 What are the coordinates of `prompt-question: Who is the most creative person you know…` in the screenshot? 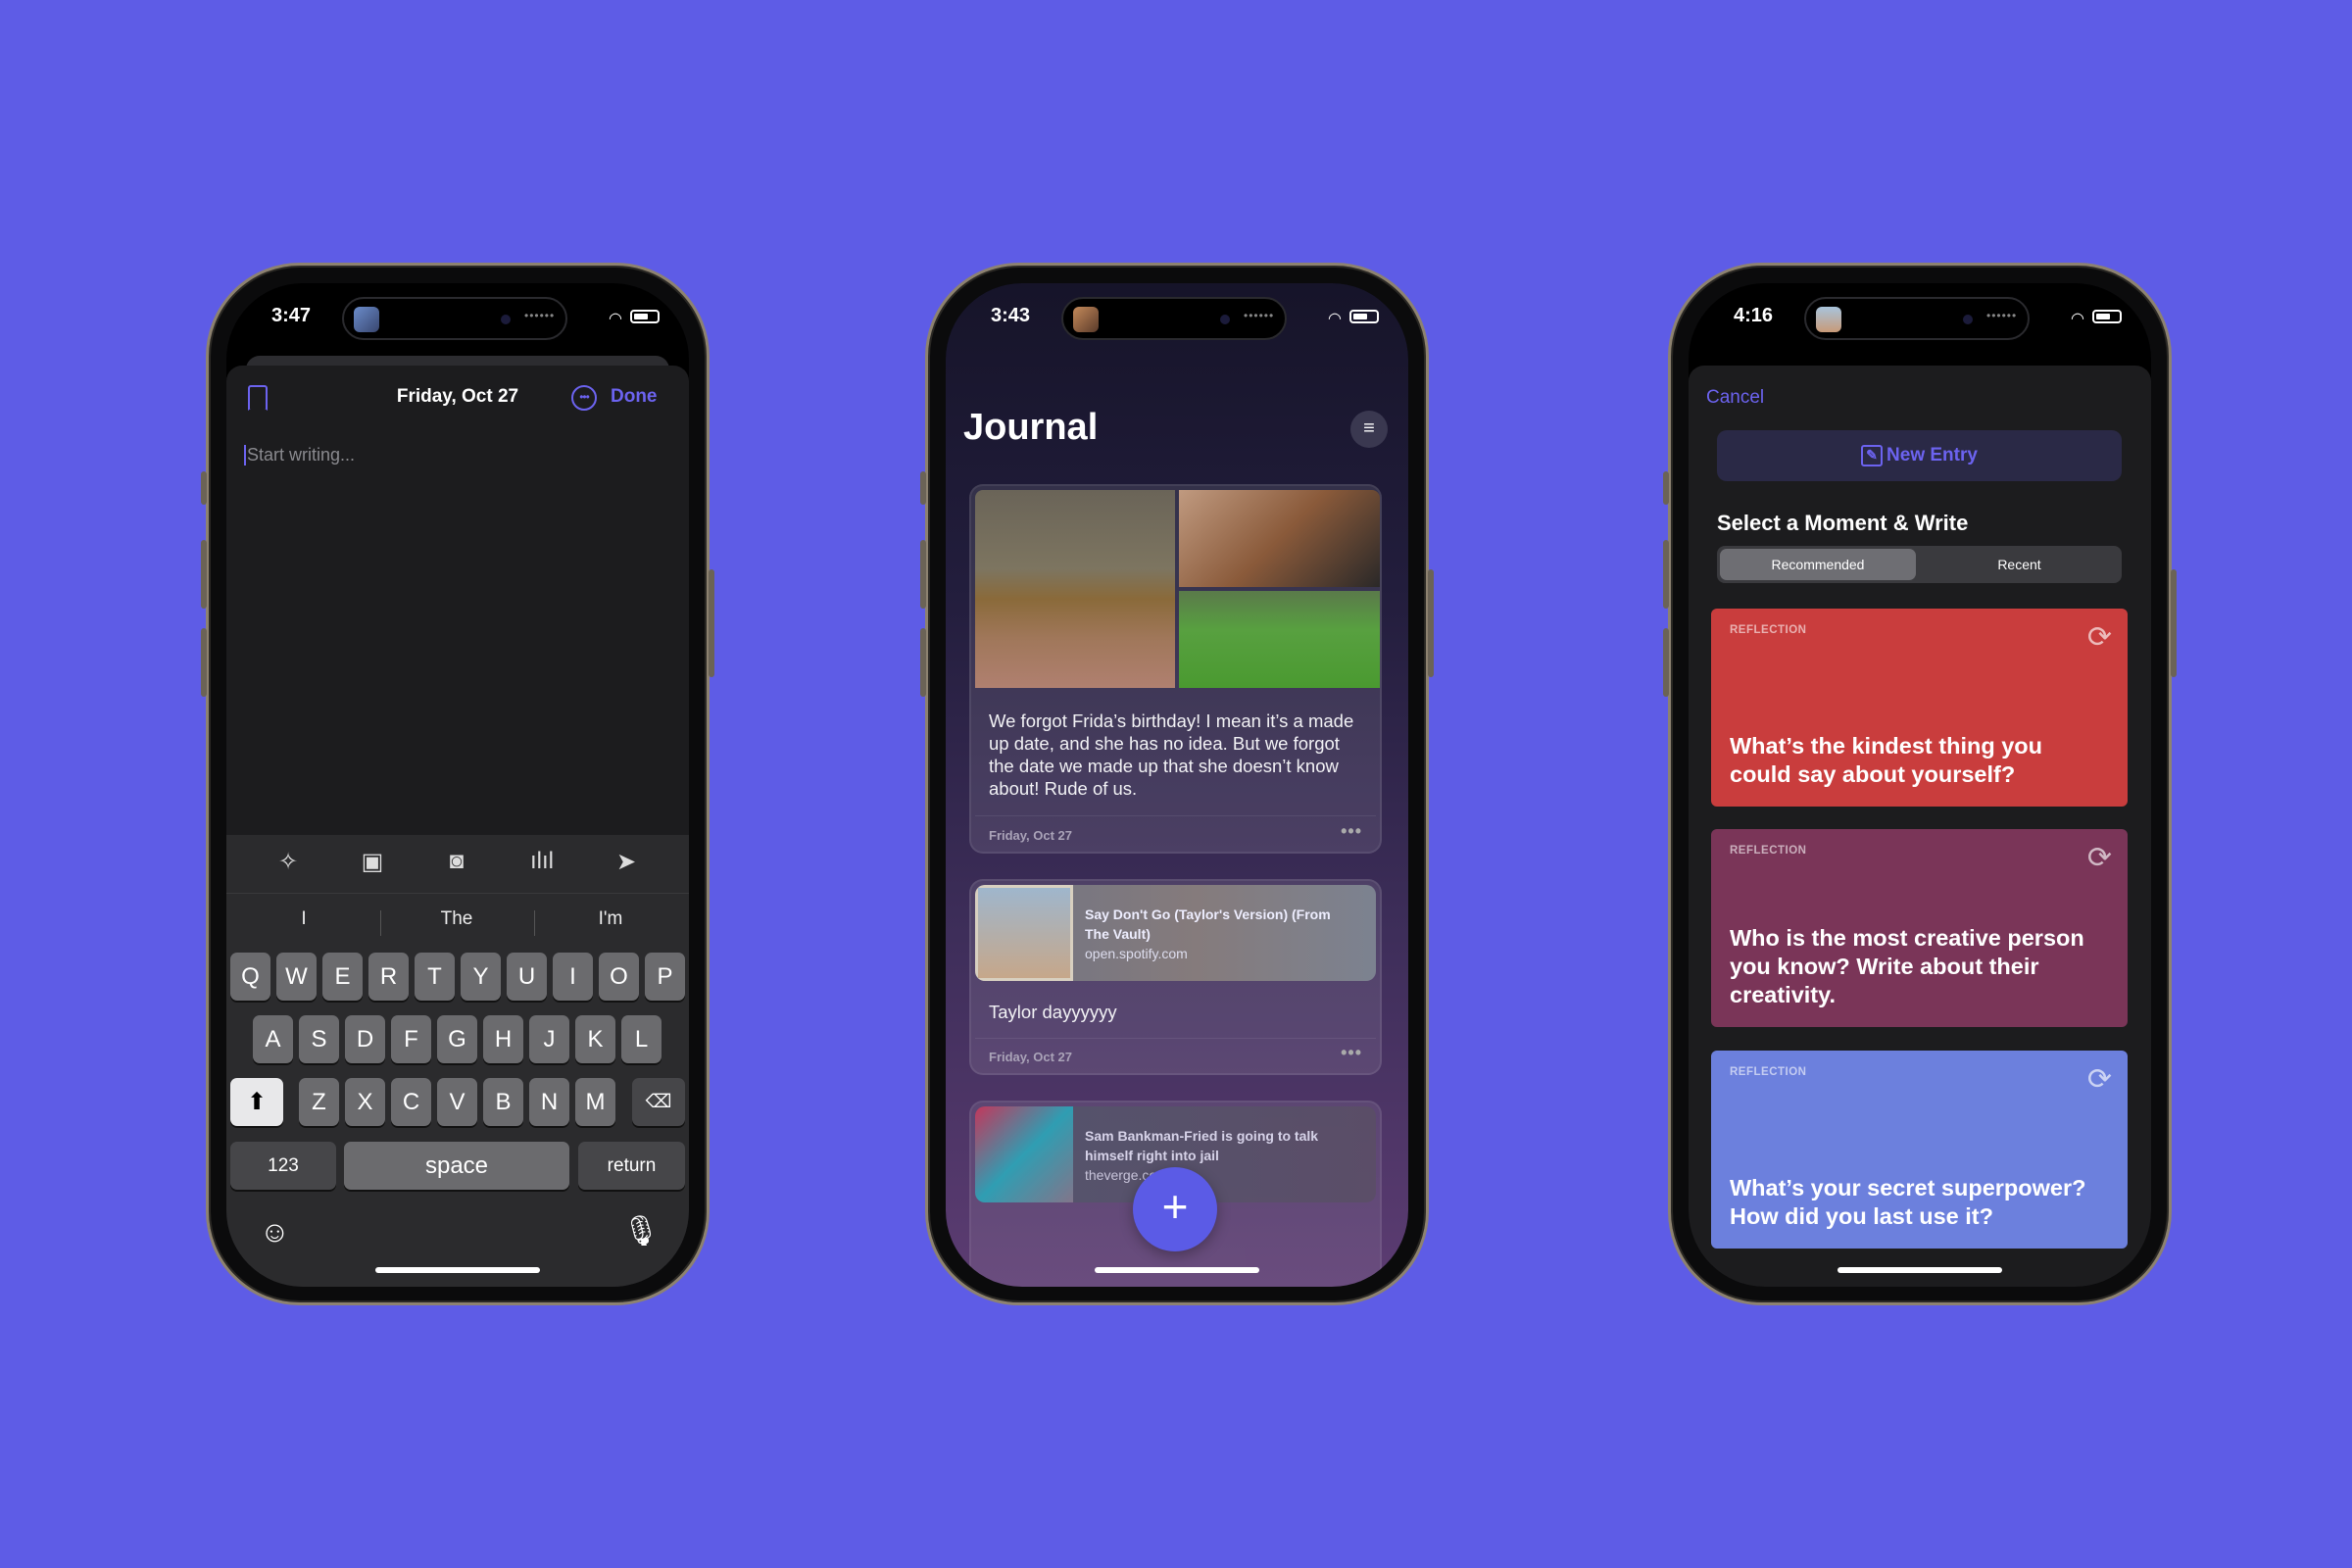 It's located at (1907, 966).